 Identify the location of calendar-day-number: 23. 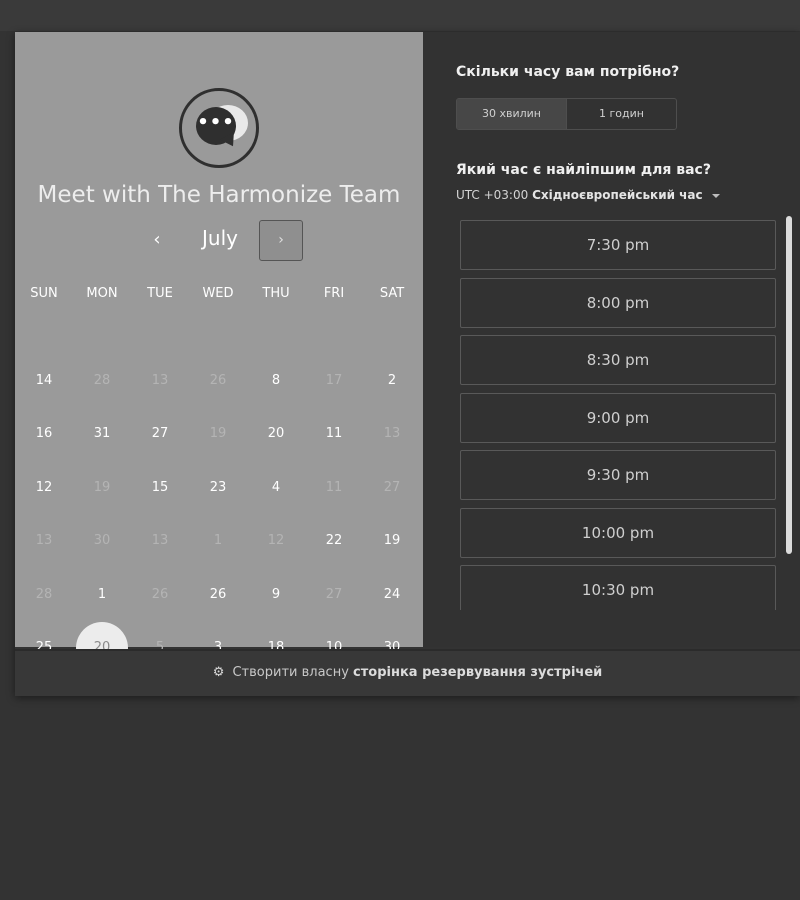
(218, 487).